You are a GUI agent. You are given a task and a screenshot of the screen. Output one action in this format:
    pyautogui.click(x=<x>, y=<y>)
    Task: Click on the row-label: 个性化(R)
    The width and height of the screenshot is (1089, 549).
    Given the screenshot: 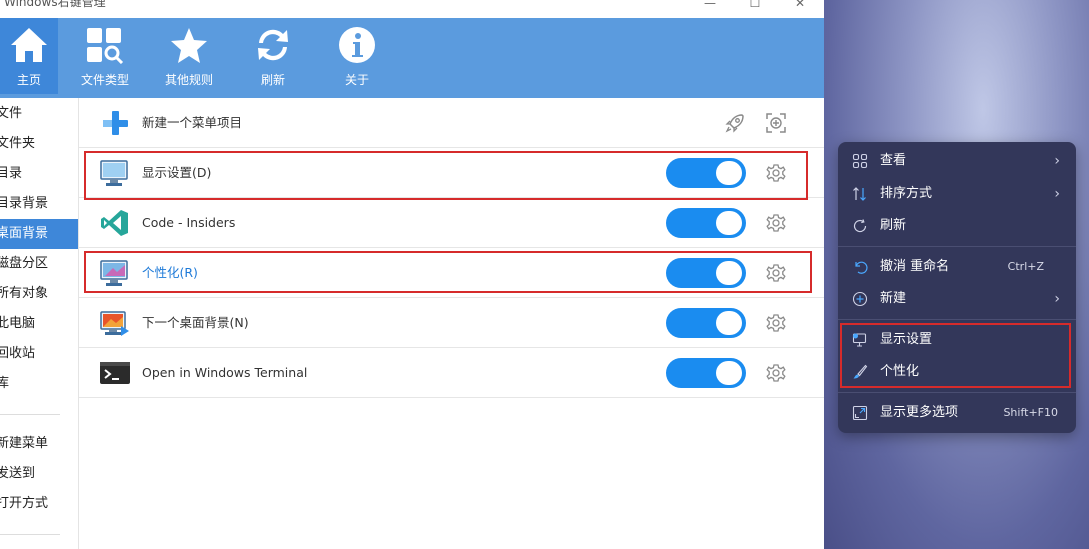 What is the action you would take?
    pyautogui.click(x=170, y=272)
    